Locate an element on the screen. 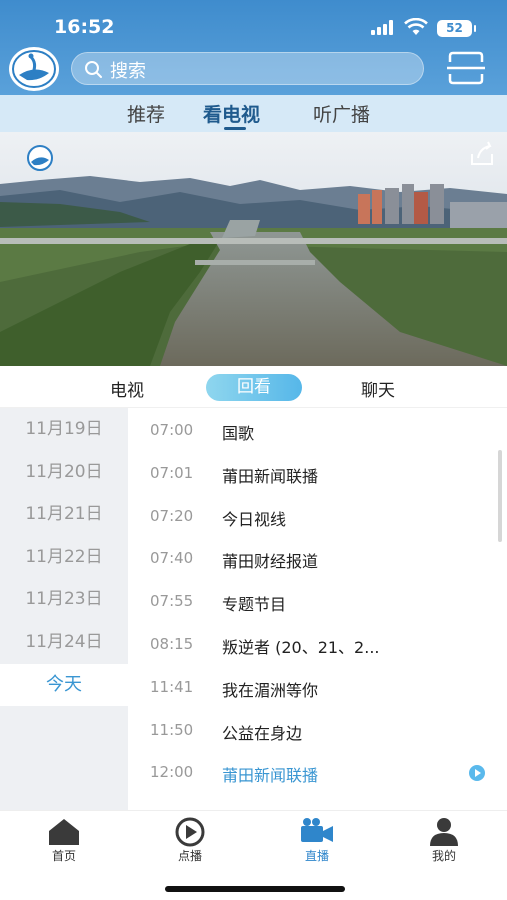 Image resolution: width=507 pixels, height=900 pixels. program-time: 11:41 is located at coordinates (172, 686).